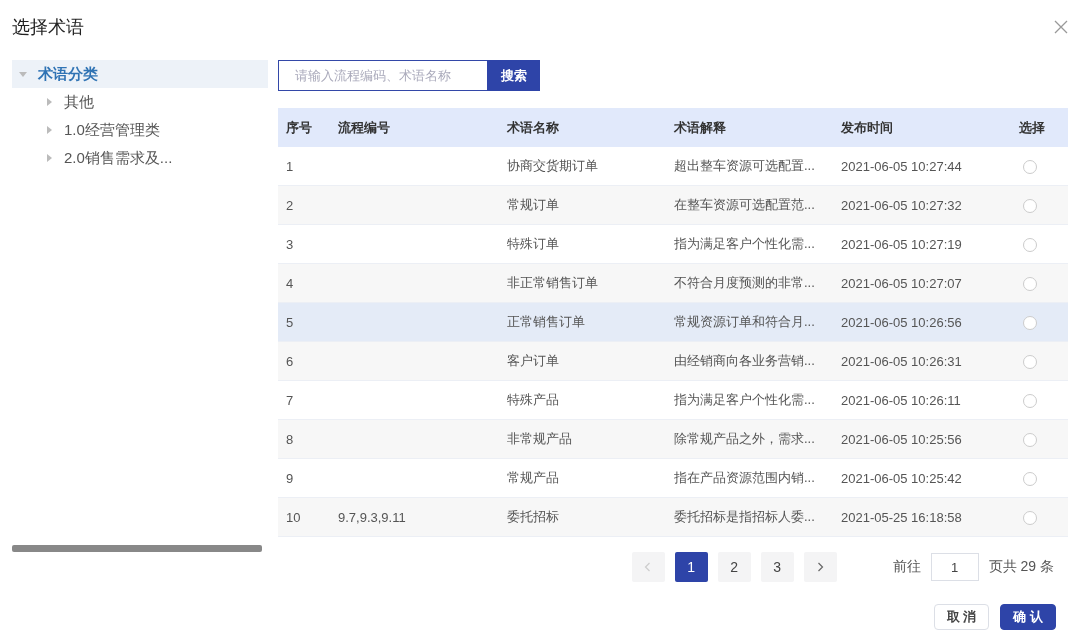 This screenshot has height=643, width=1080. I want to click on page-input: 1, so click(954, 567).